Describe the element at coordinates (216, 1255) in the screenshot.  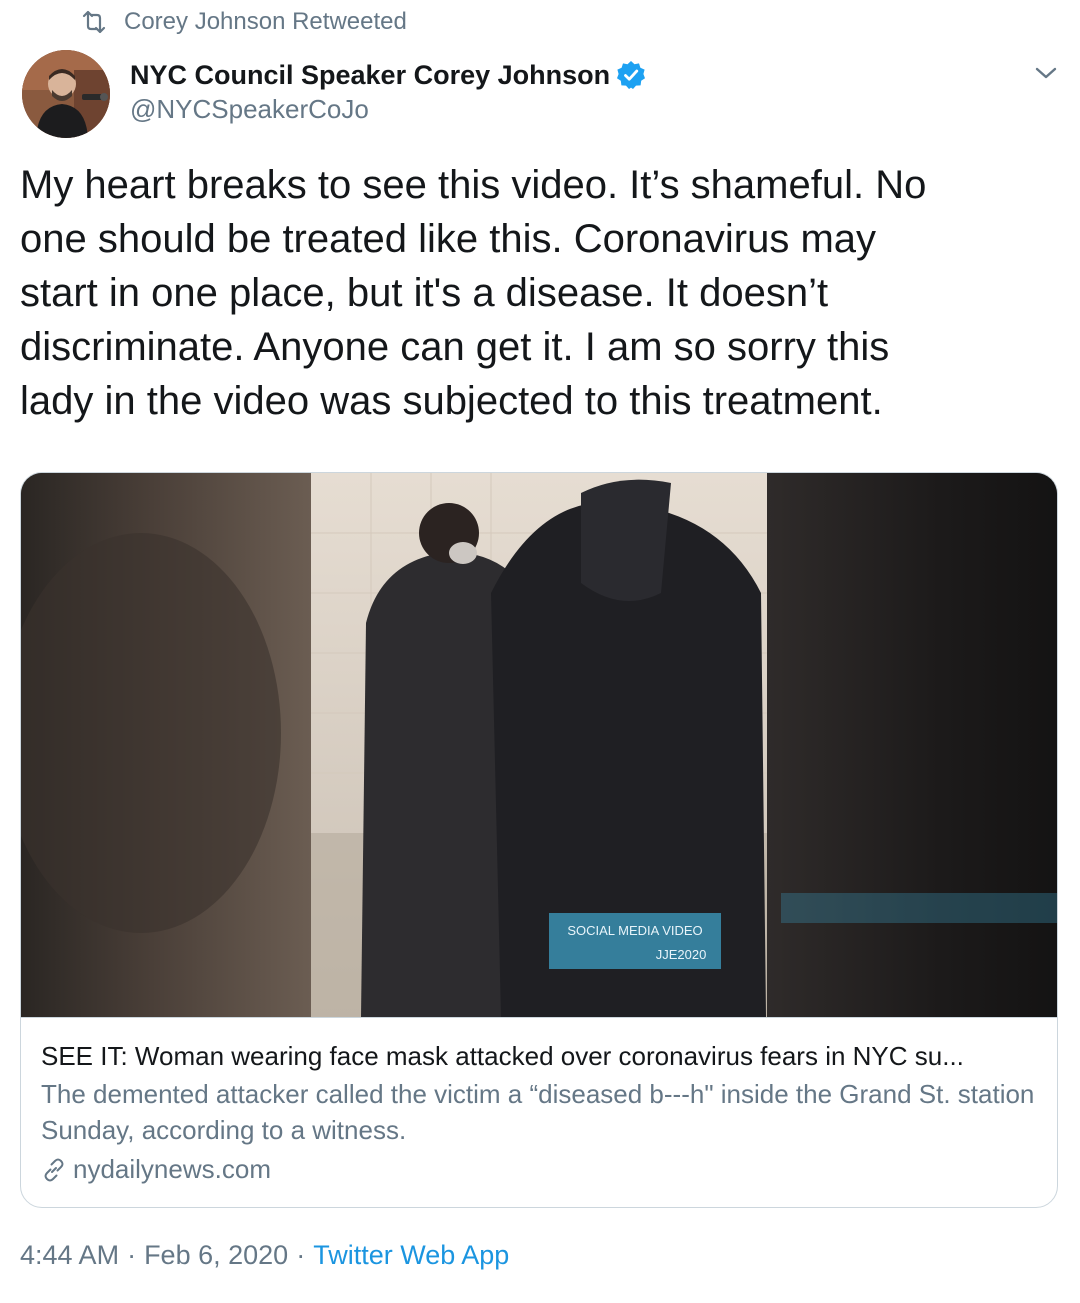
I see `tweet-date: Feb 6, 2020` at that location.